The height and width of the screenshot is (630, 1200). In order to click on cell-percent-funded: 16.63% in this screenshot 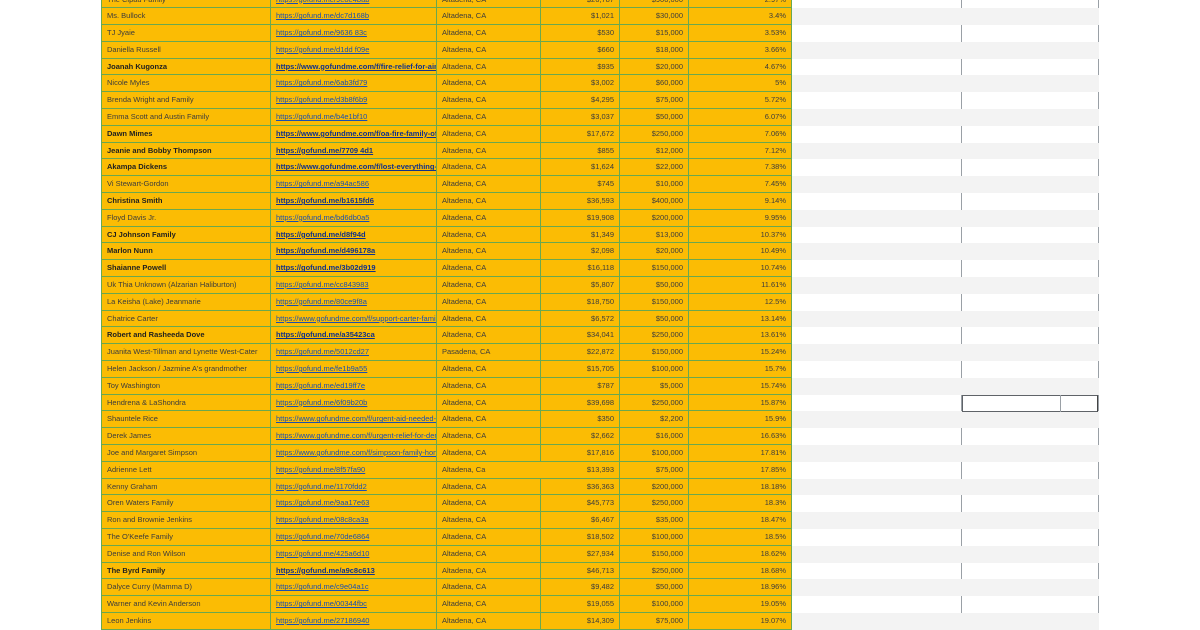, I will do `click(740, 437)`.